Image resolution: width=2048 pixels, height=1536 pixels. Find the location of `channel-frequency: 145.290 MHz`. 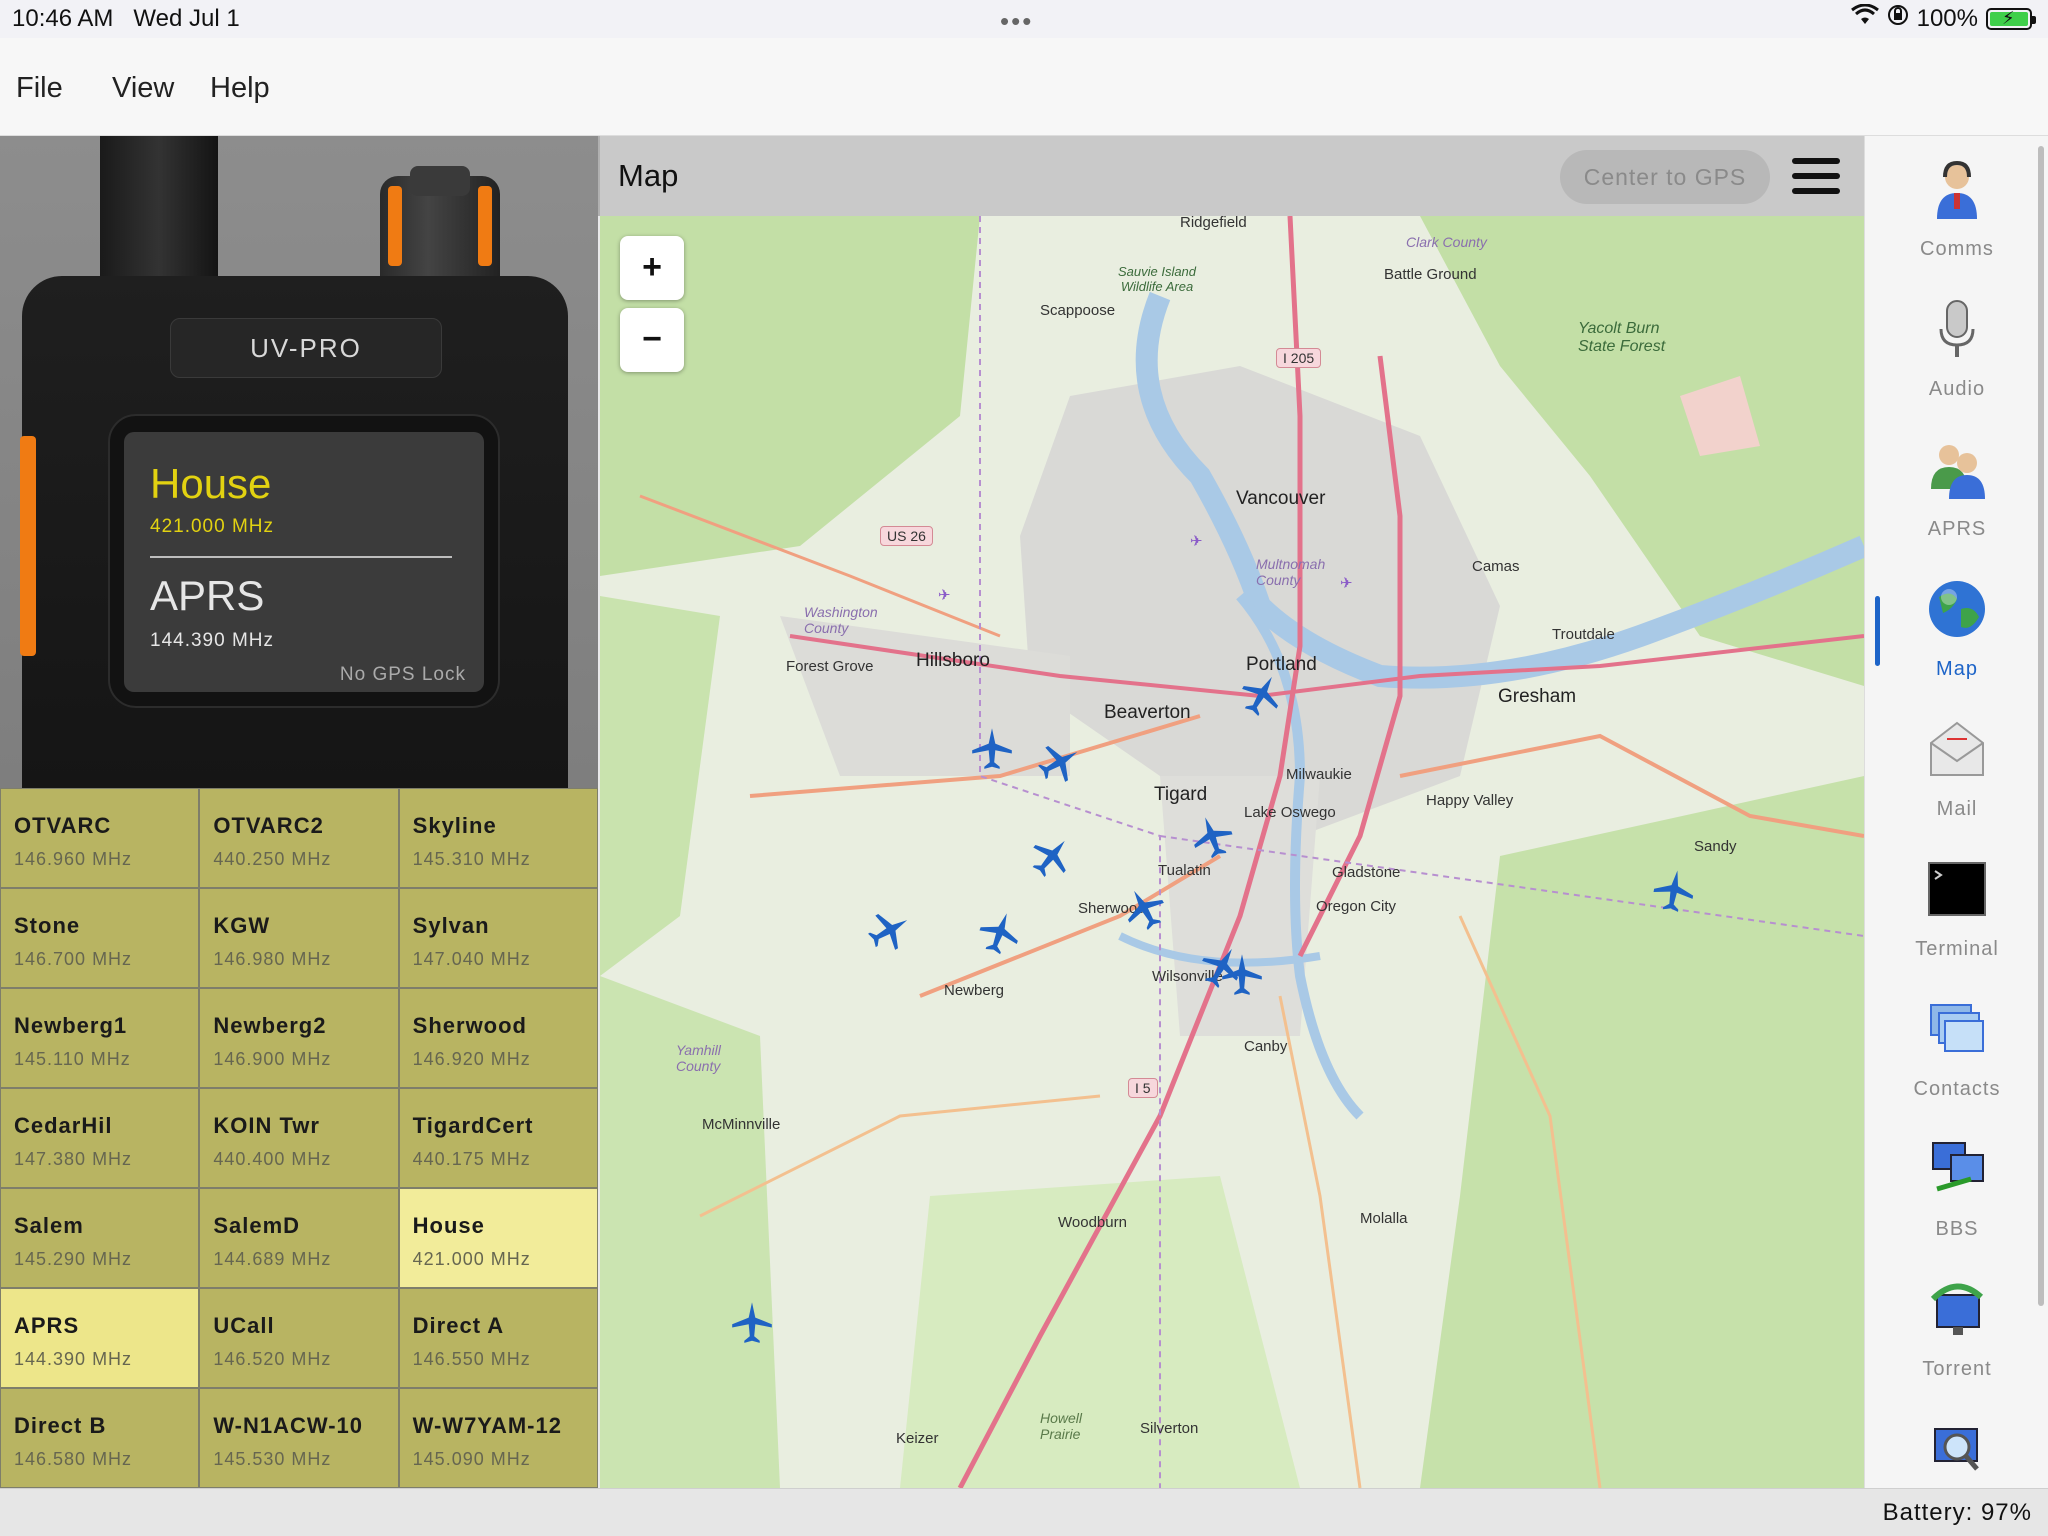

channel-frequency: 145.290 MHz is located at coordinates (73, 1259).